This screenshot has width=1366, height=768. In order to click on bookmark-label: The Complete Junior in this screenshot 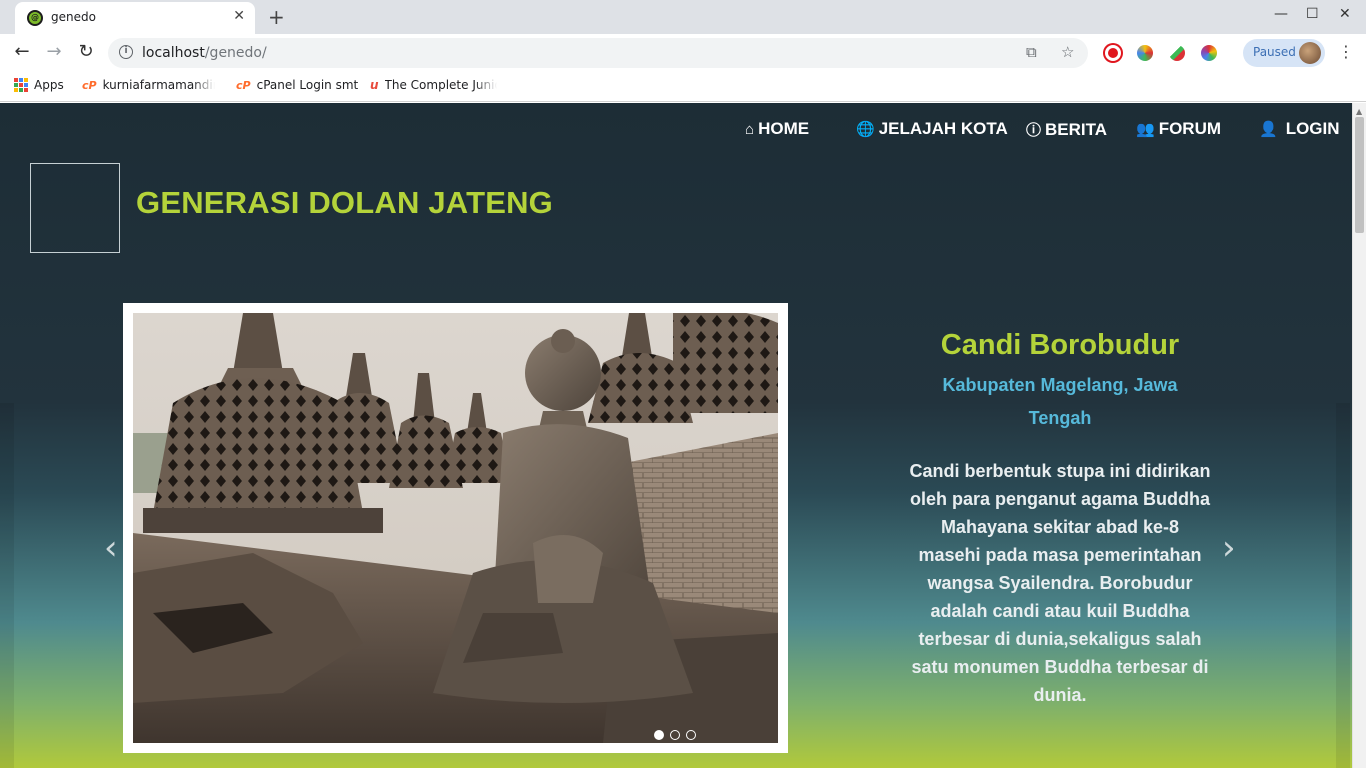, I will do `click(440, 85)`.